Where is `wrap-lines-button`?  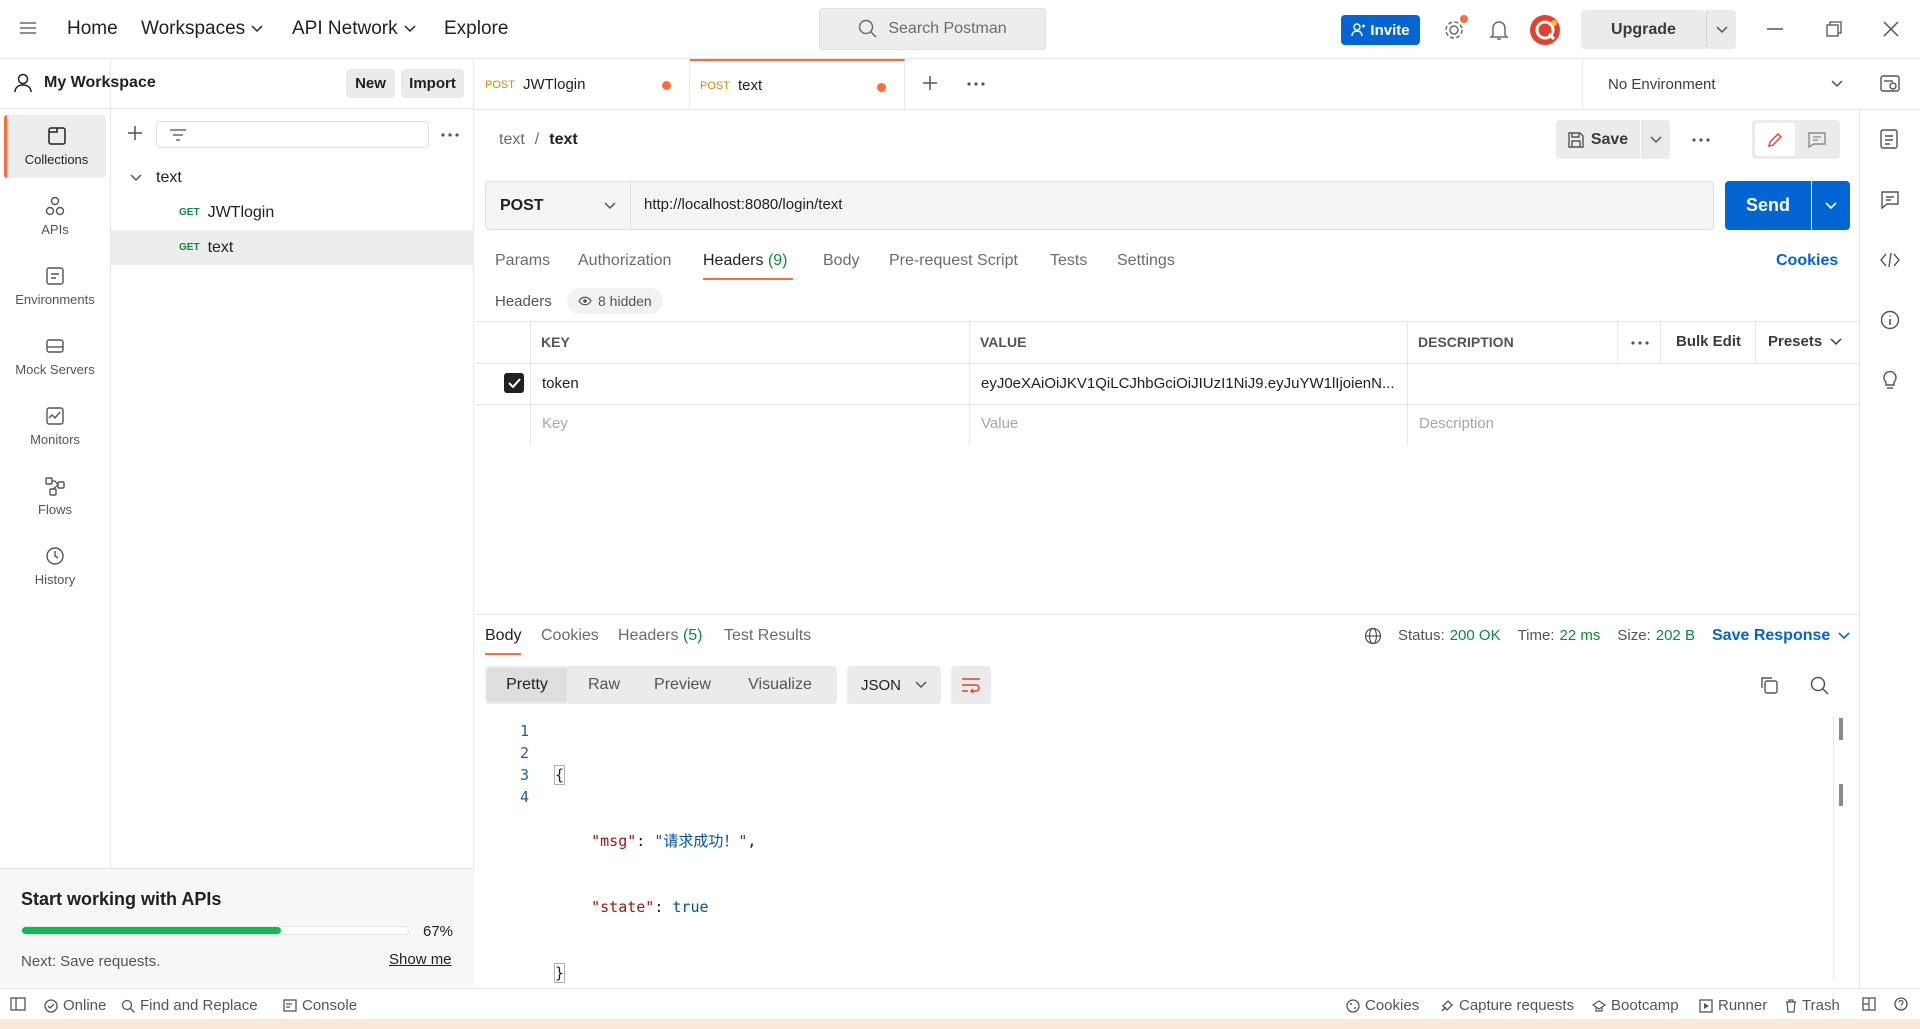 wrap-lines-button is located at coordinates (971, 685).